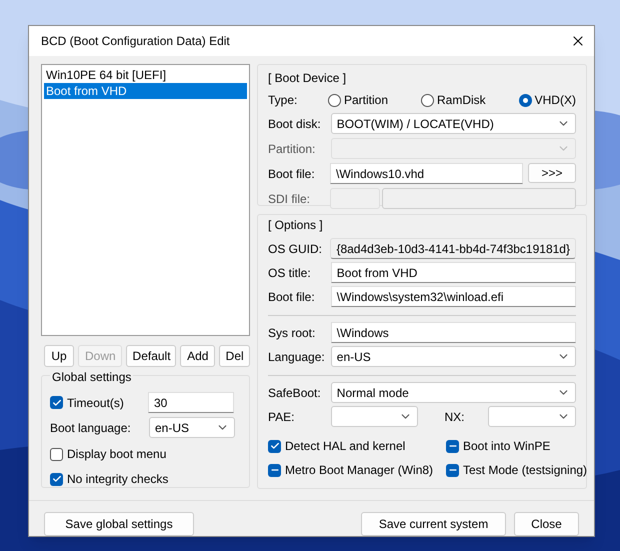 The image size is (620, 551). Describe the element at coordinates (453, 272) in the screenshot. I see `text-field: Boot from VHD` at that location.